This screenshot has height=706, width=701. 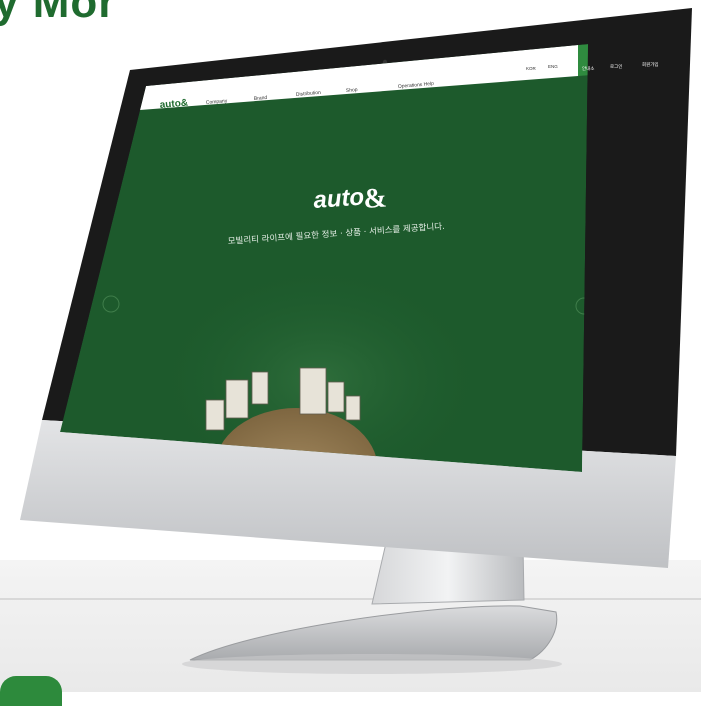 I want to click on nav-item-1: Brand, so click(x=261, y=98).